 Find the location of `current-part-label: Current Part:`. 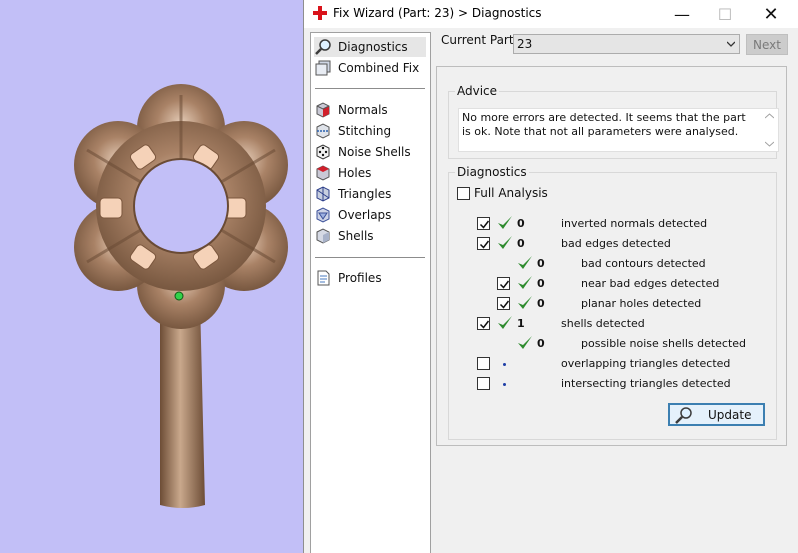

current-part-label: Current Part: is located at coordinates (479, 40).